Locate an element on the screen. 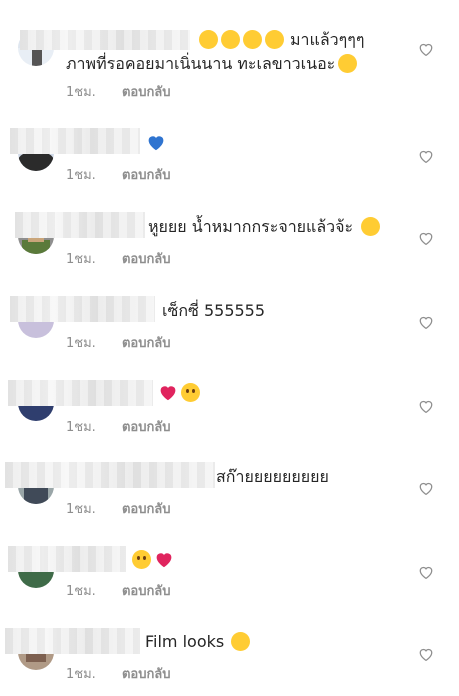 Image resolution: width=459 pixels, height=696 pixels. comment-text-line2: ภาพที่รอคอยมาเนิ่นนาน ทะเลขาวเนอะ is located at coordinates (212, 64).